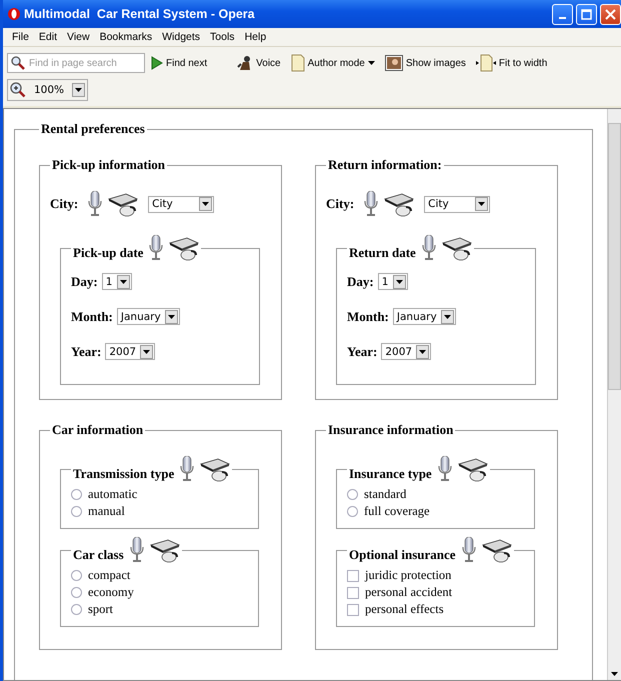  I want to click on play-icon, so click(157, 63).